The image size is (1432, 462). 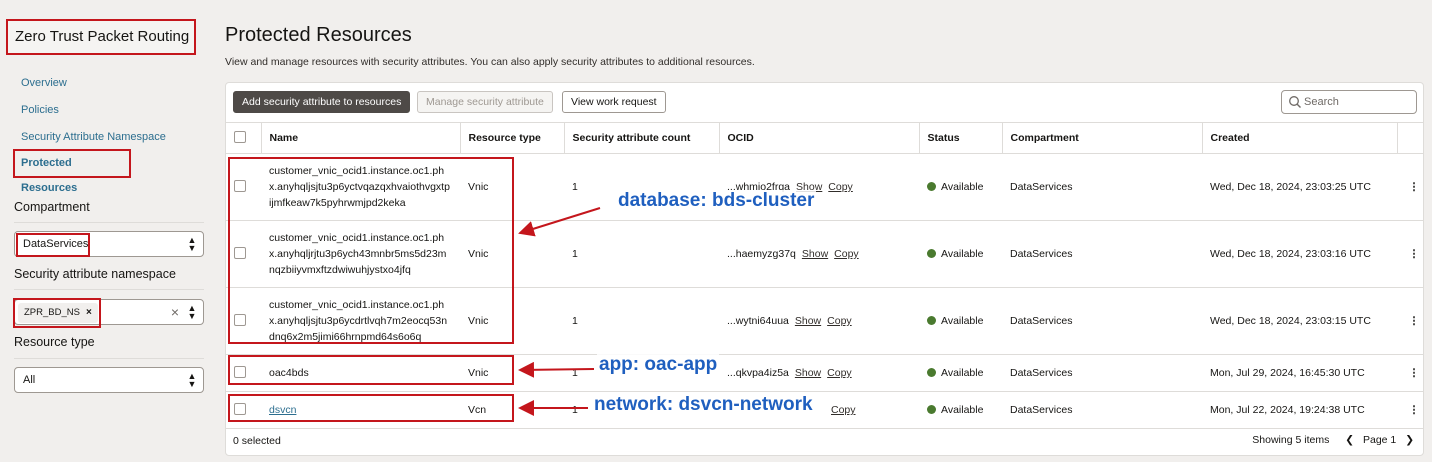 I want to click on selected-count: 0 selected, so click(x=257, y=441).